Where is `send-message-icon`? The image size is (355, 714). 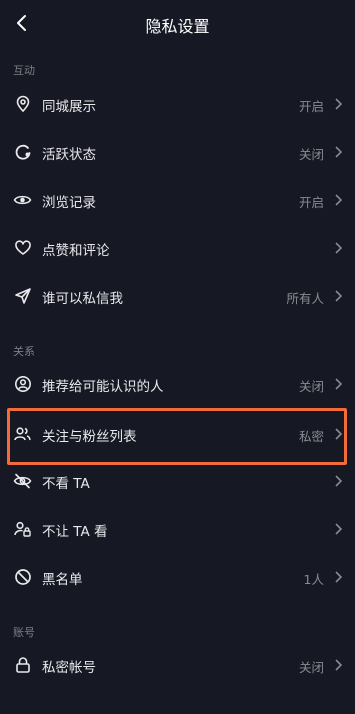 send-message-icon is located at coordinates (22, 295).